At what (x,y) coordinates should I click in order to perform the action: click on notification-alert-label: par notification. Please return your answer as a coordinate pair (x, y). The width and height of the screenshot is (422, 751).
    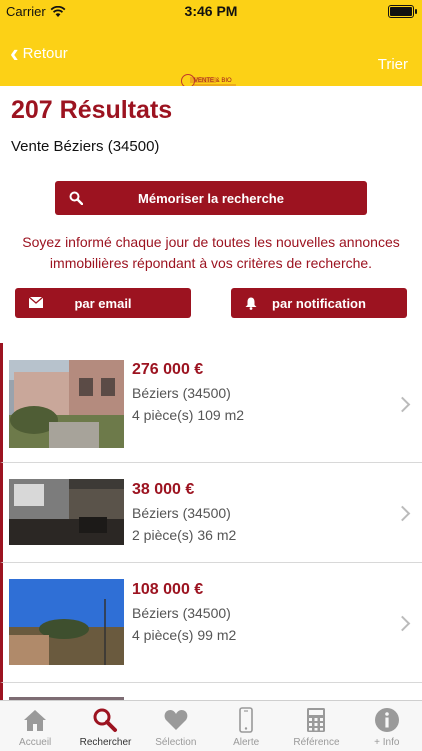
    Looking at the image, I should click on (319, 303).